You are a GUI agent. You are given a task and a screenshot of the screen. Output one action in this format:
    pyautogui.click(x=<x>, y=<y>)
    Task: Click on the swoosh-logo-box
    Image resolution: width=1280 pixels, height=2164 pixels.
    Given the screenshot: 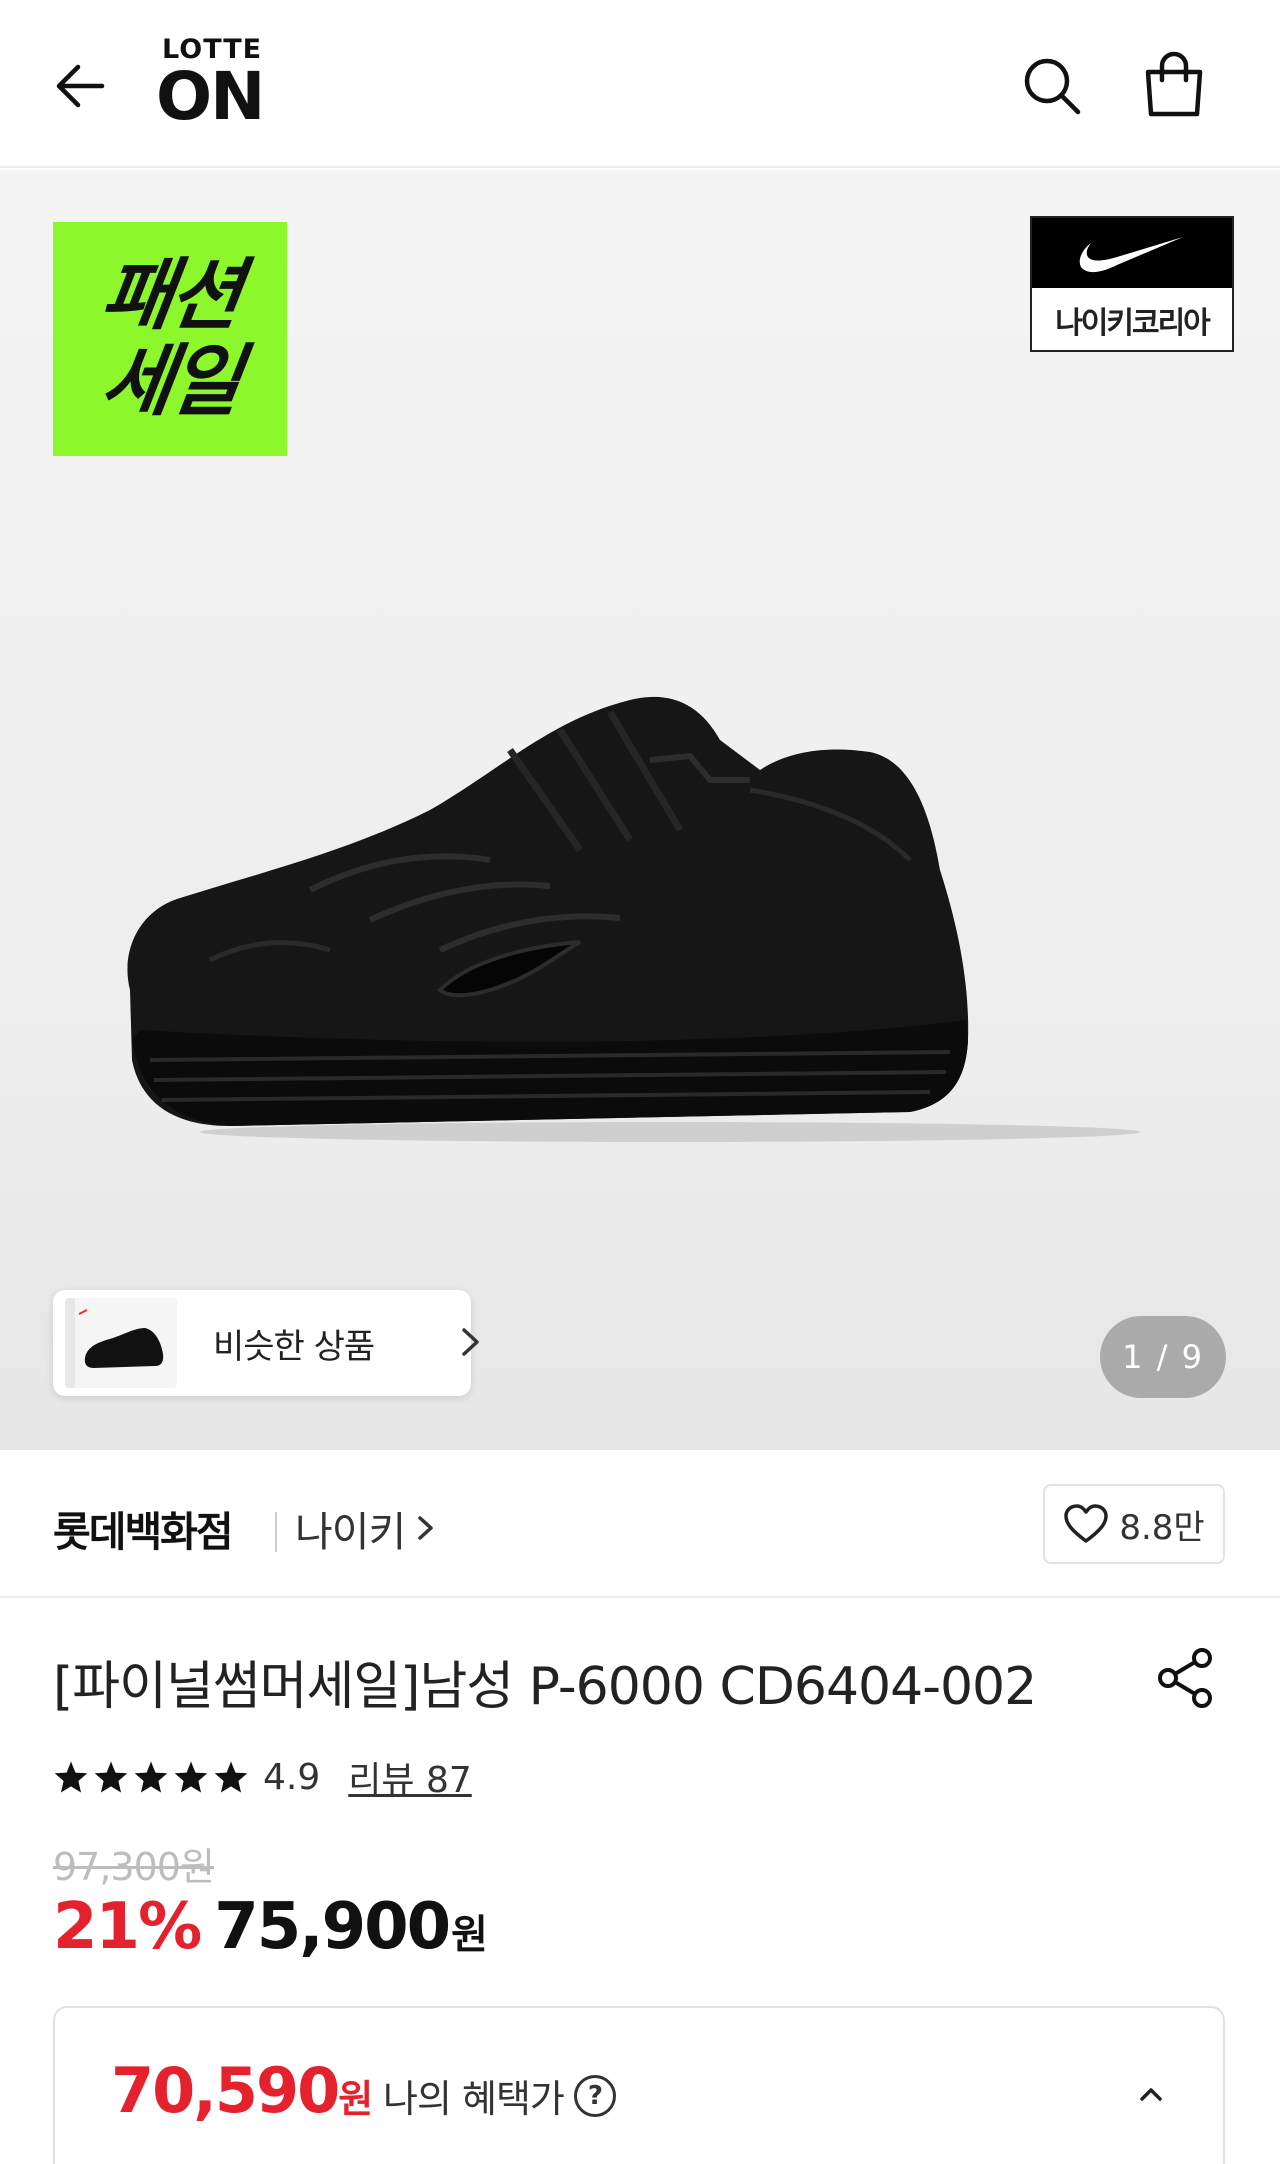 What is the action you would take?
    pyautogui.click(x=1132, y=253)
    